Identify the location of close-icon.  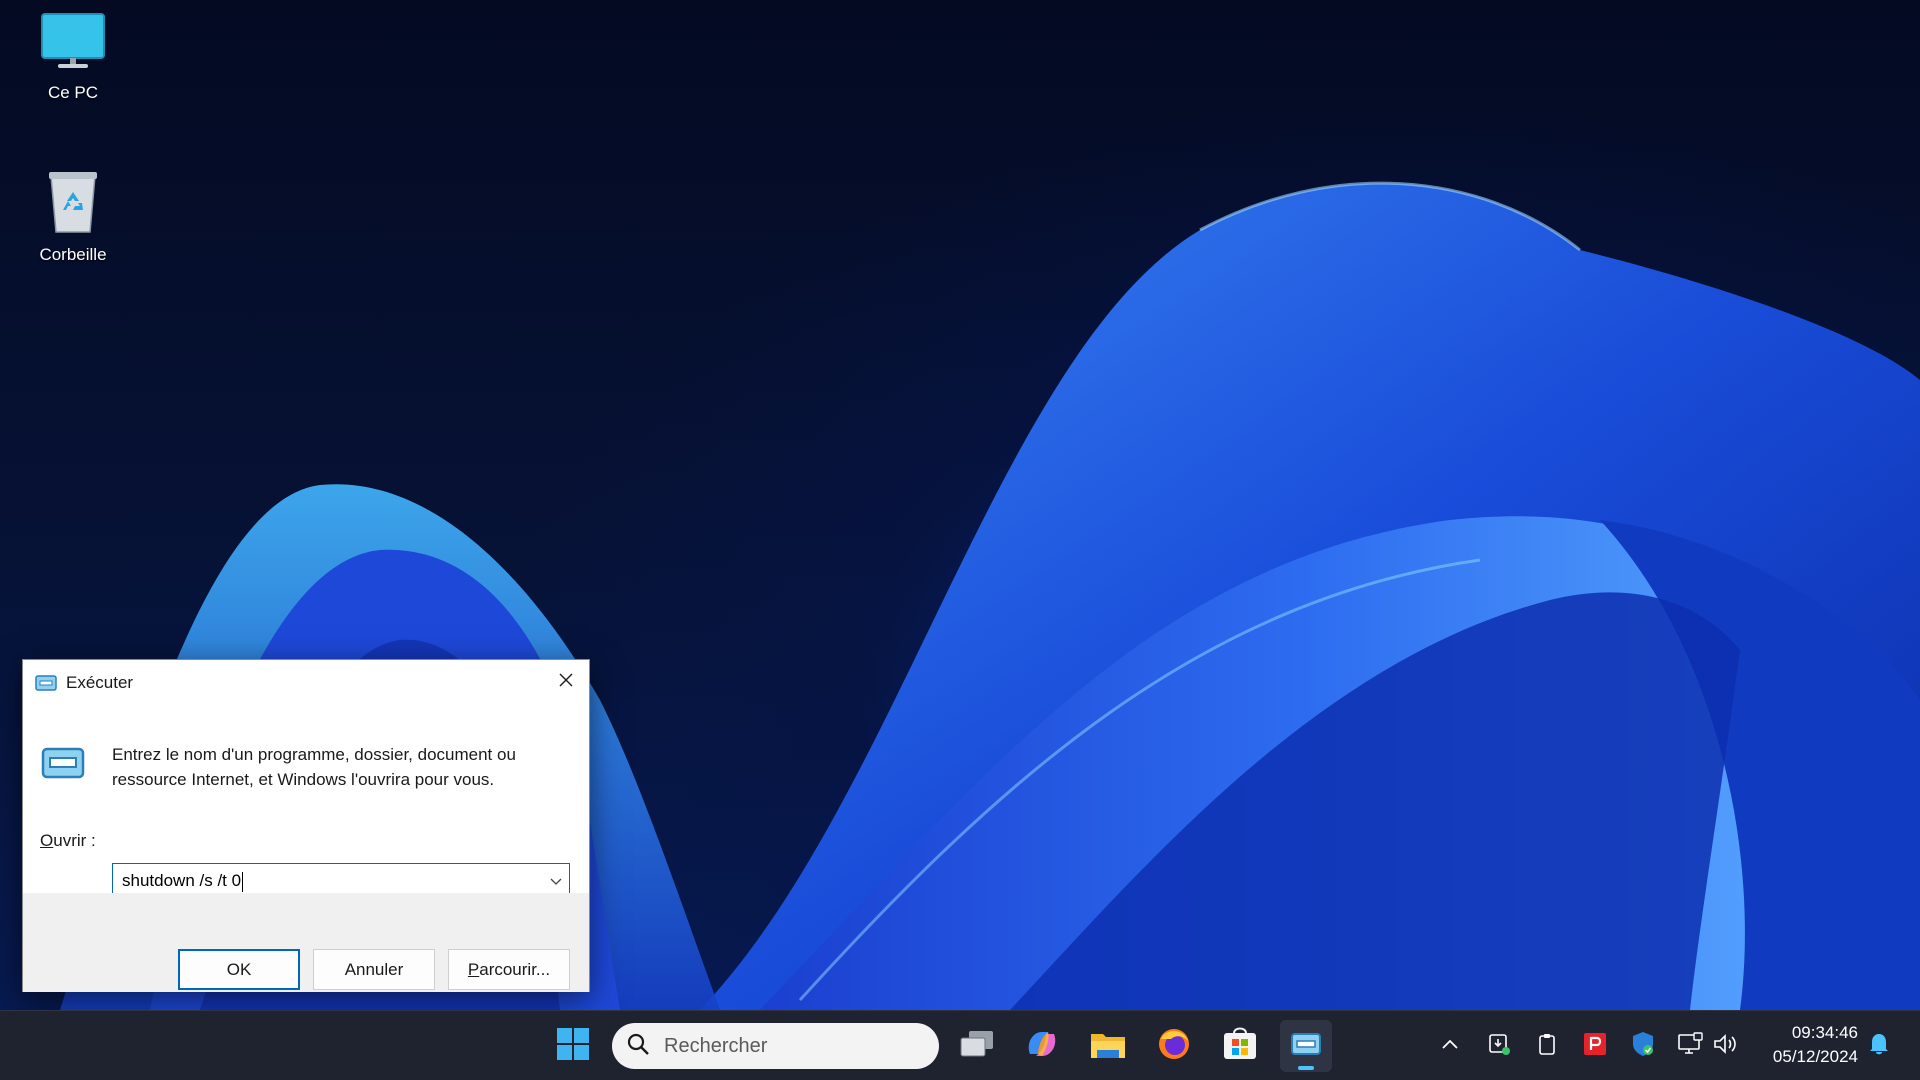
(566, 682).